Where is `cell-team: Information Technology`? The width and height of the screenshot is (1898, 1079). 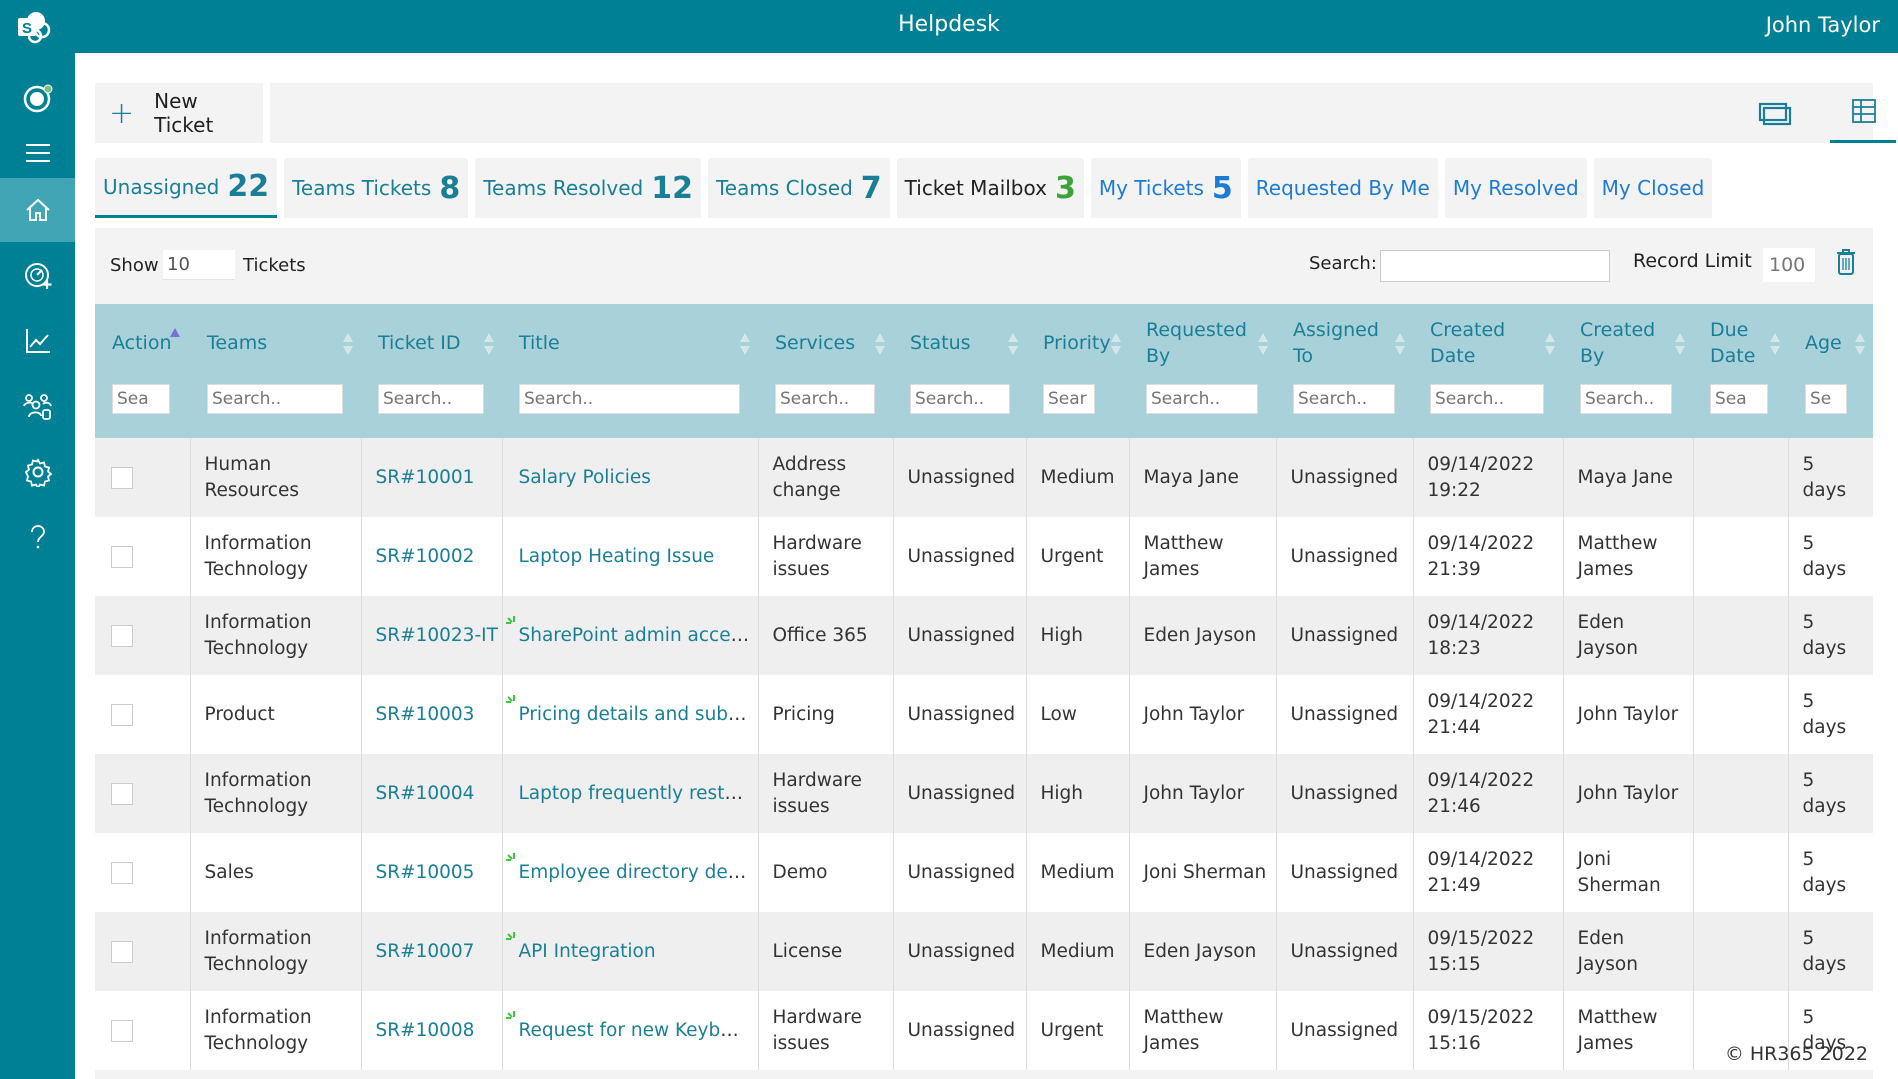 cell-team: Information Technology is located at coordinates (275, 1030).